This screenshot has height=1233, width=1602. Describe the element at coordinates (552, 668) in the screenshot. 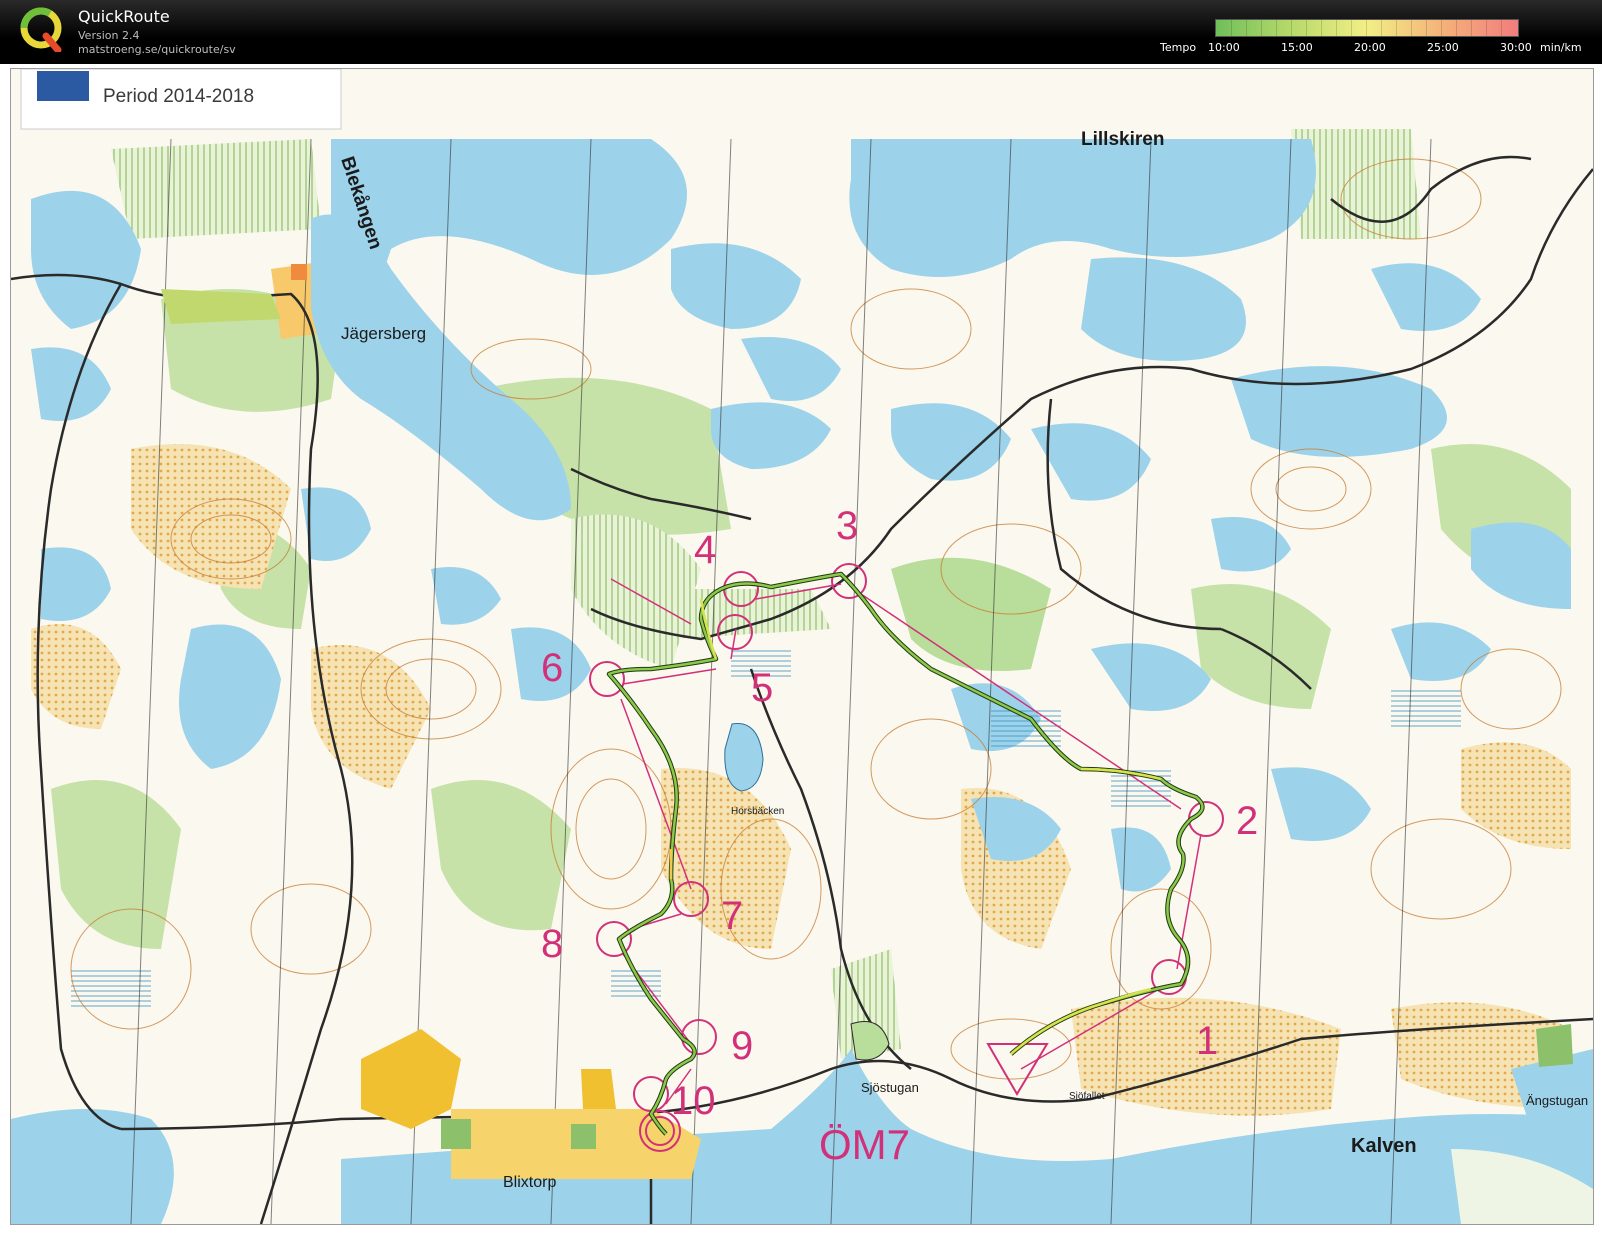

I see `control-number-6: 6` at that location.